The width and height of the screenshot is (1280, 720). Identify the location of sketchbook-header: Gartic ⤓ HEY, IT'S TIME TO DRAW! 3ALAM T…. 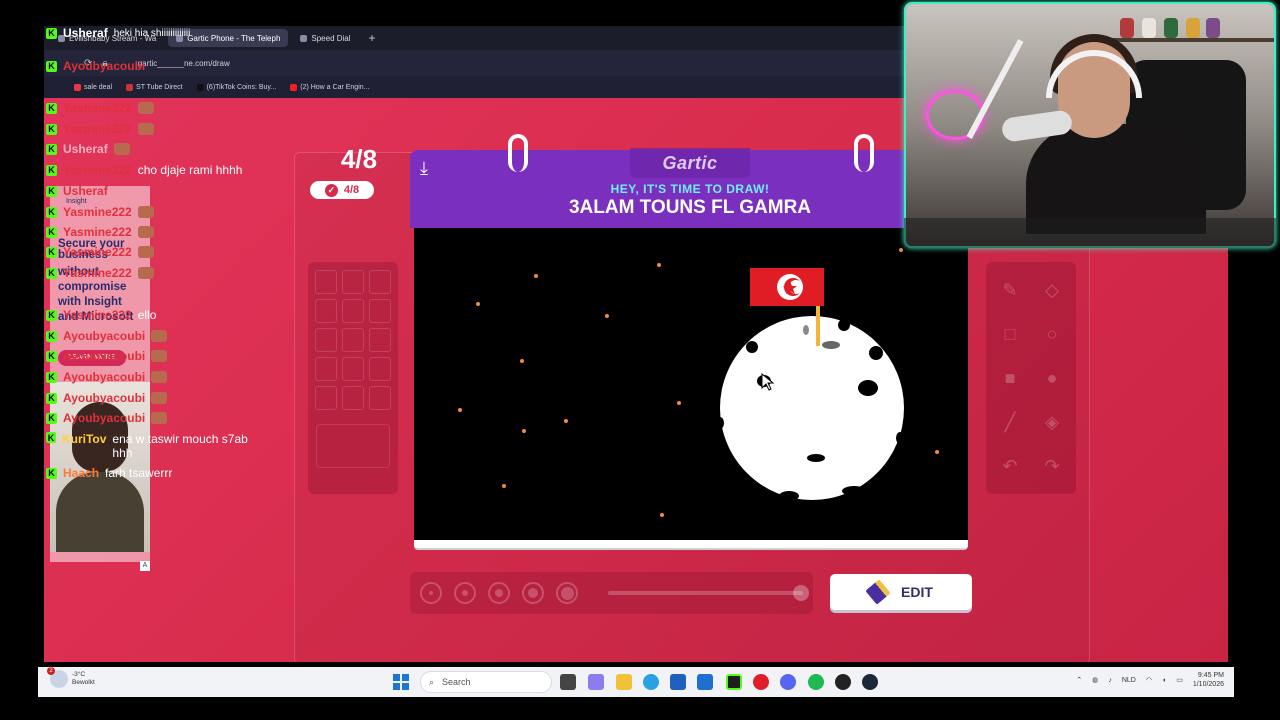
(690, 181).